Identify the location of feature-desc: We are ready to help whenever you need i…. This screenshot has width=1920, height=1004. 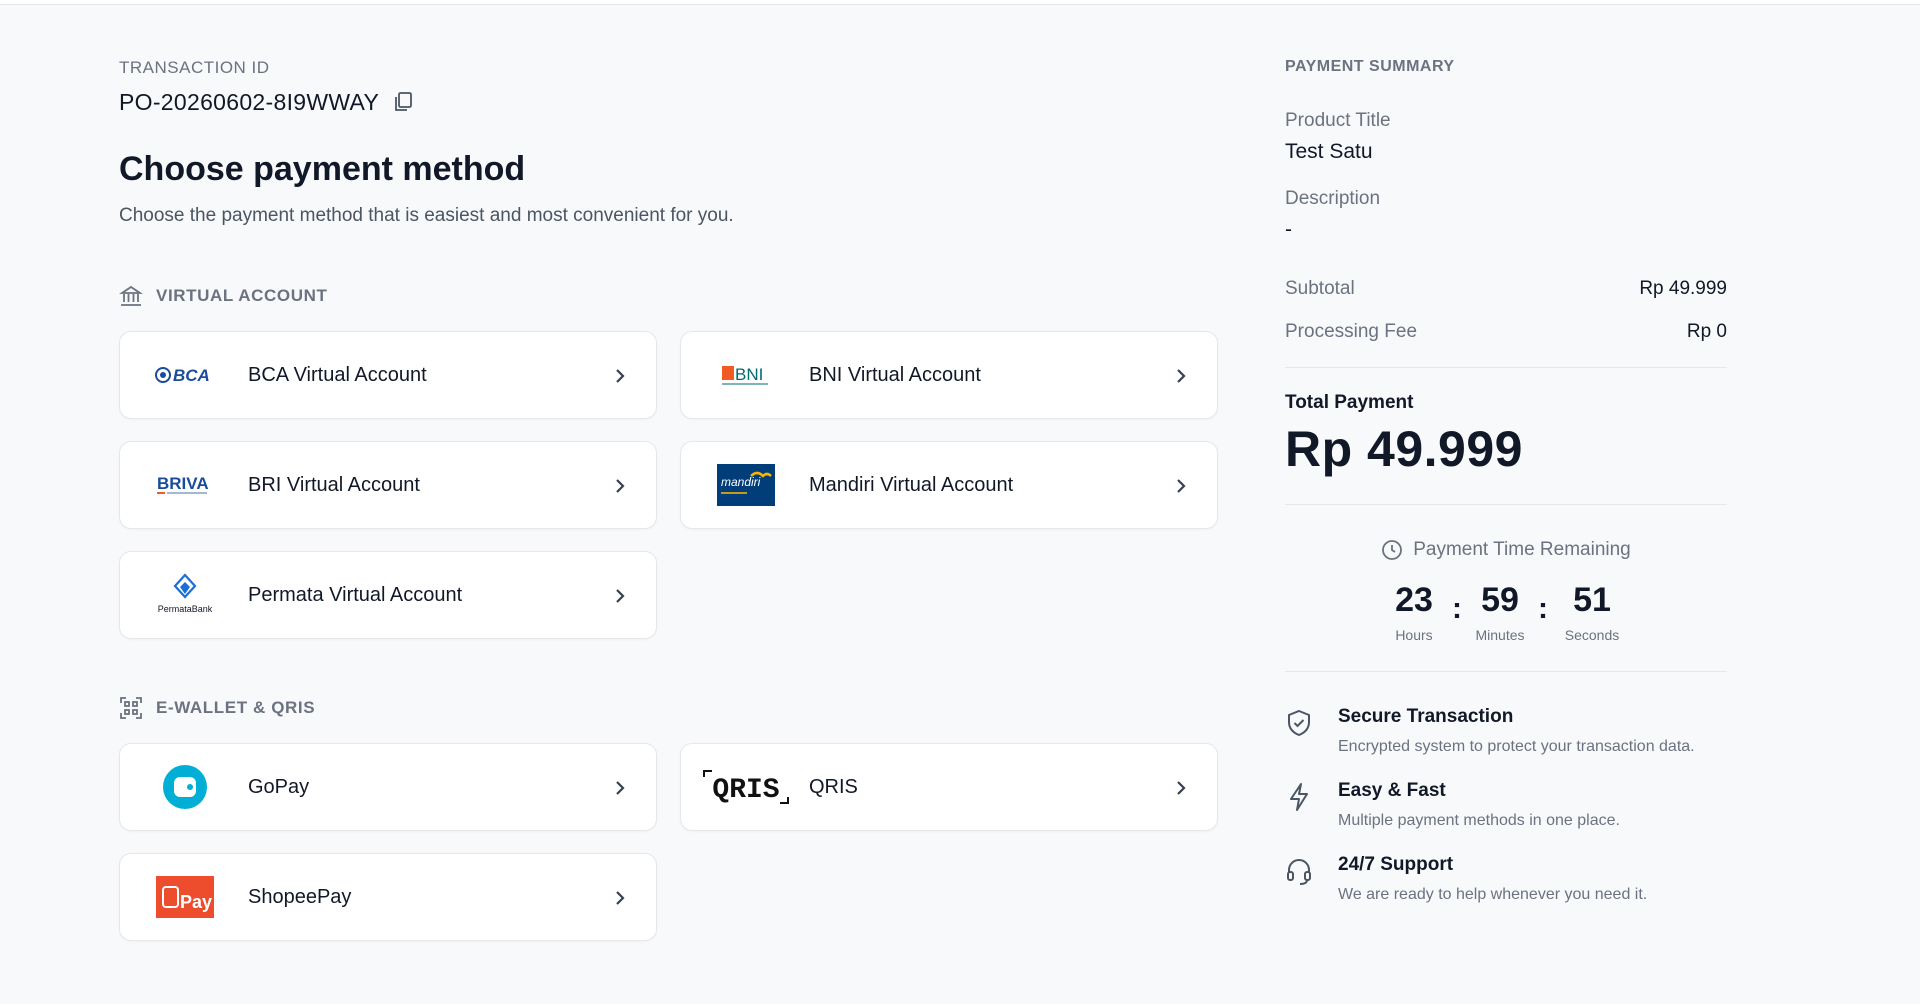
(1493, 894).